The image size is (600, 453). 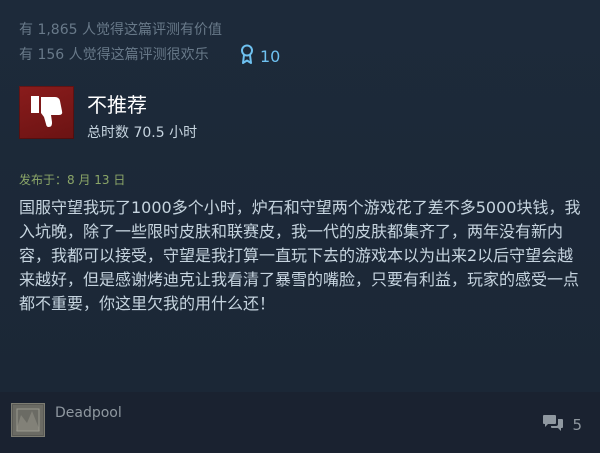 I want to click on not-recommended-badge, so click(x=46, y=112).